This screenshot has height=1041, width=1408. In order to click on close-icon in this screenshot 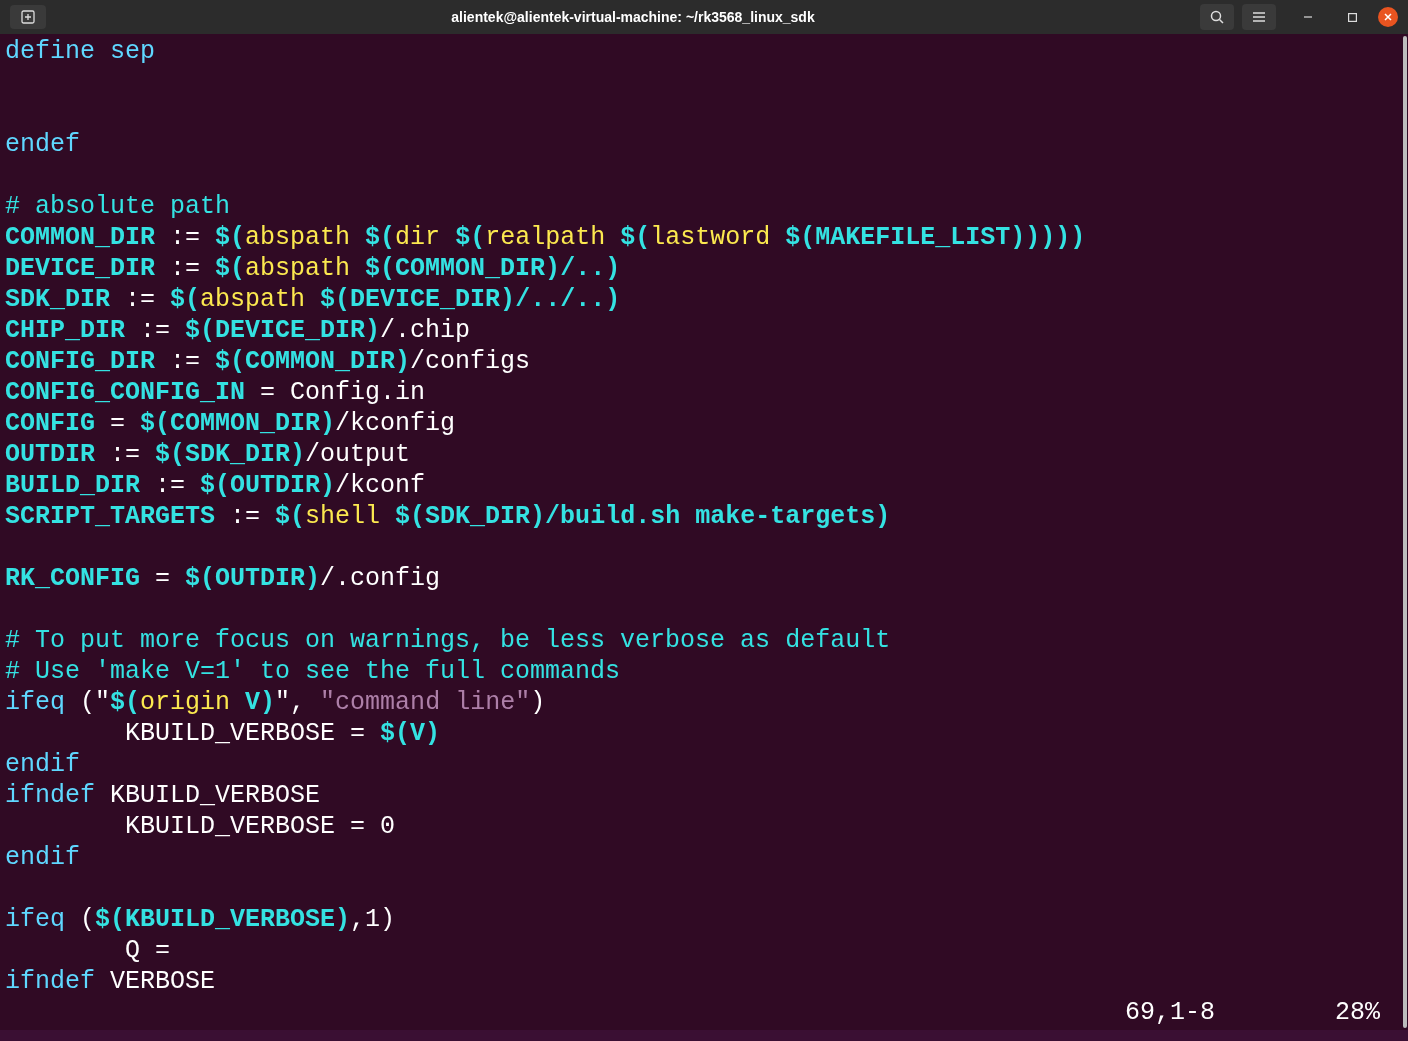, I will do `click(1388, 17)`.